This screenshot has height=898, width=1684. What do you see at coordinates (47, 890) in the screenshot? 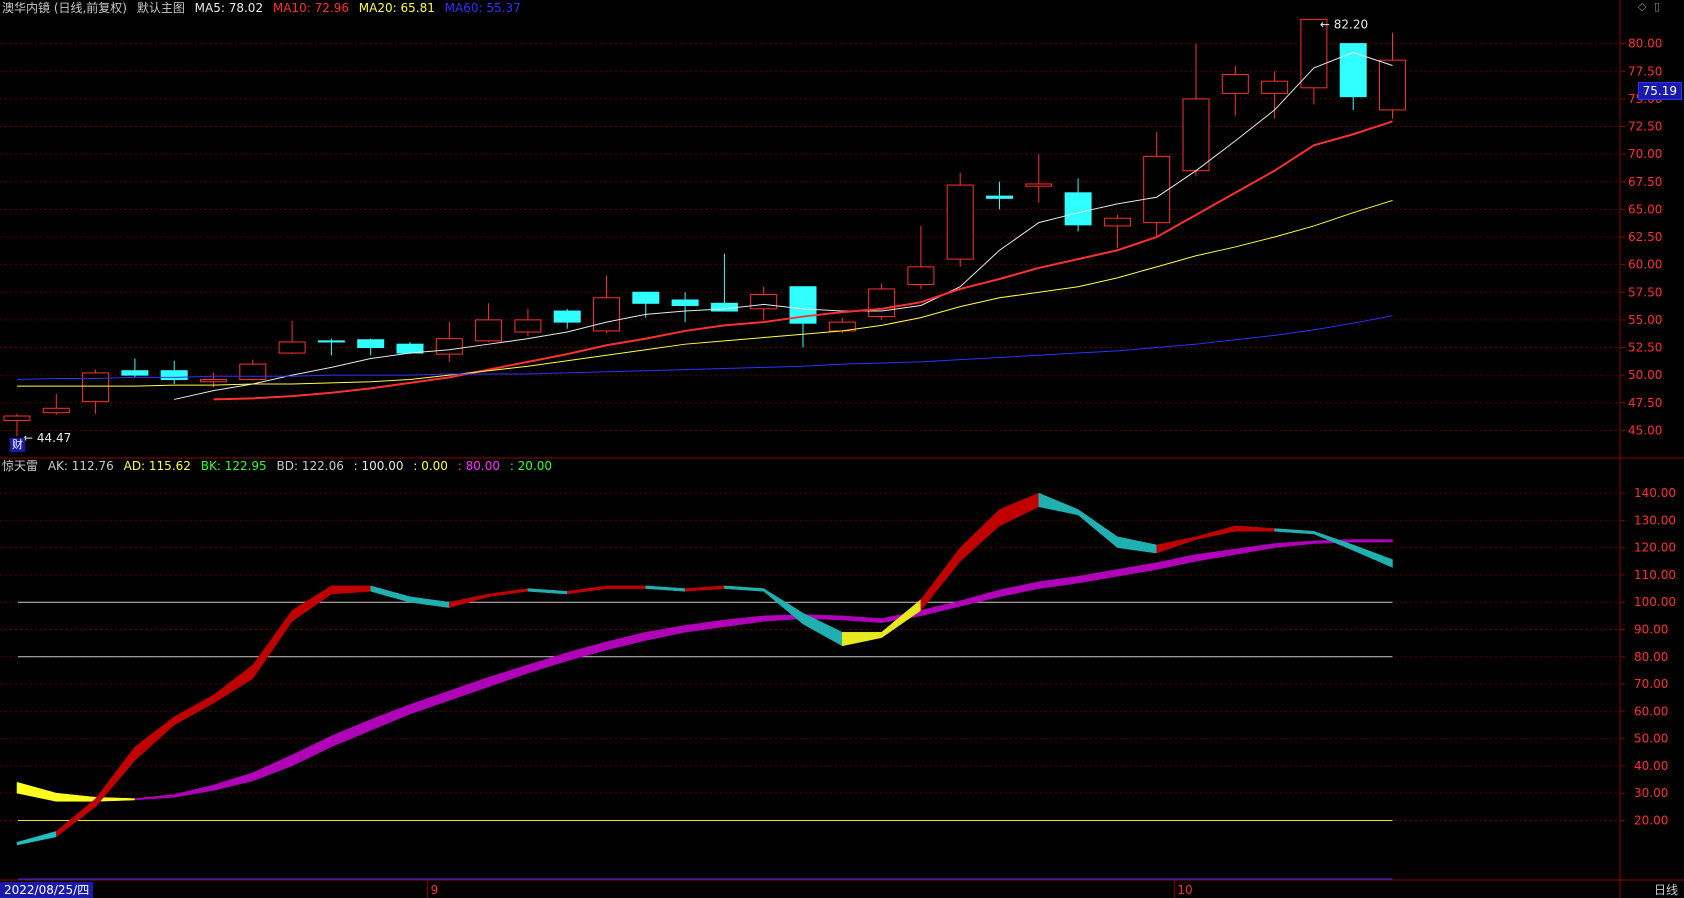
I see `cursor-date: 2022/08/25/四` at bounding box center [47, 890].